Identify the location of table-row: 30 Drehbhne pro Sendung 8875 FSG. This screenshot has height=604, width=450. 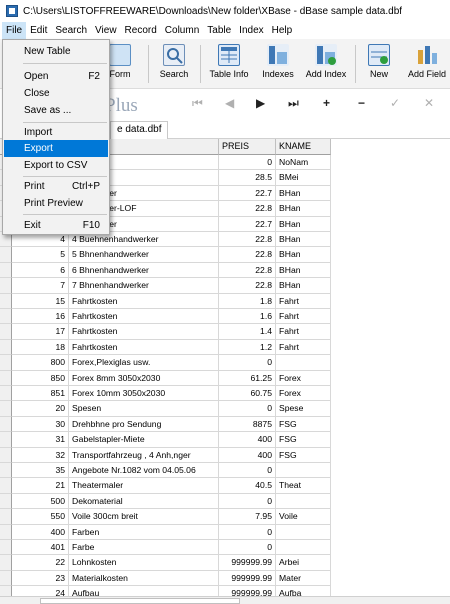
(165, 424).